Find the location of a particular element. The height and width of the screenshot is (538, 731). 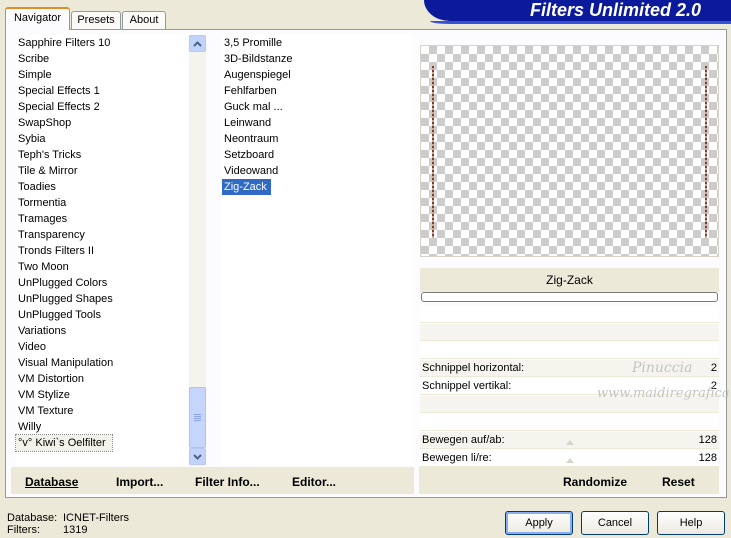

category-list-item: VM Stylize is located at coordinates (102, 395).